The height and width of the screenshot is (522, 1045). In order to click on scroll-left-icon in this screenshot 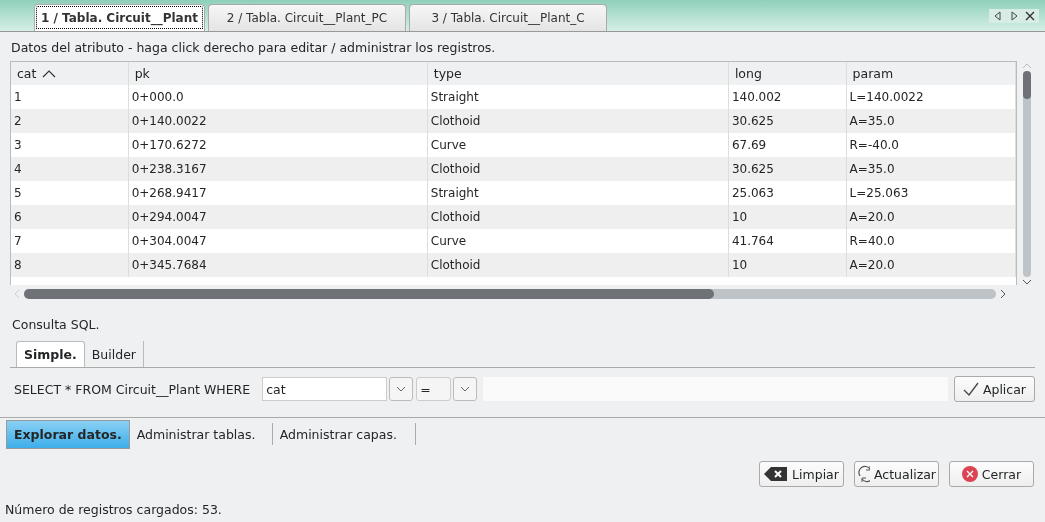, I will do `click(998, 15)`.